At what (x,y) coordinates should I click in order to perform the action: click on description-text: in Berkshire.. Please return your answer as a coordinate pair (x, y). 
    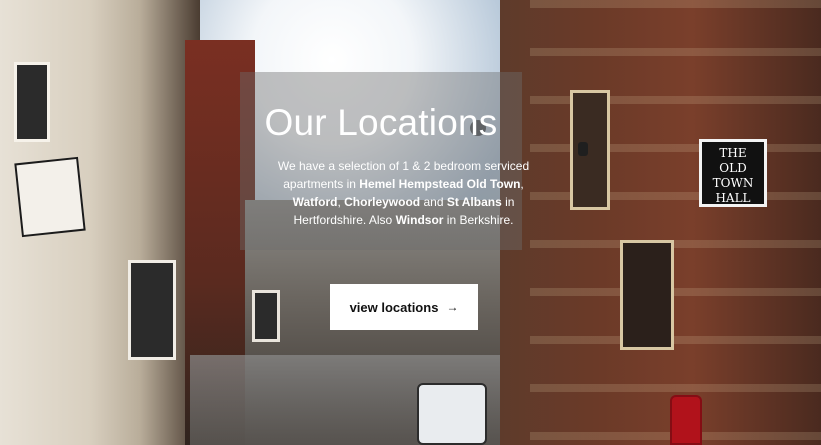
    Looking at the image, I should click on (478, 220).